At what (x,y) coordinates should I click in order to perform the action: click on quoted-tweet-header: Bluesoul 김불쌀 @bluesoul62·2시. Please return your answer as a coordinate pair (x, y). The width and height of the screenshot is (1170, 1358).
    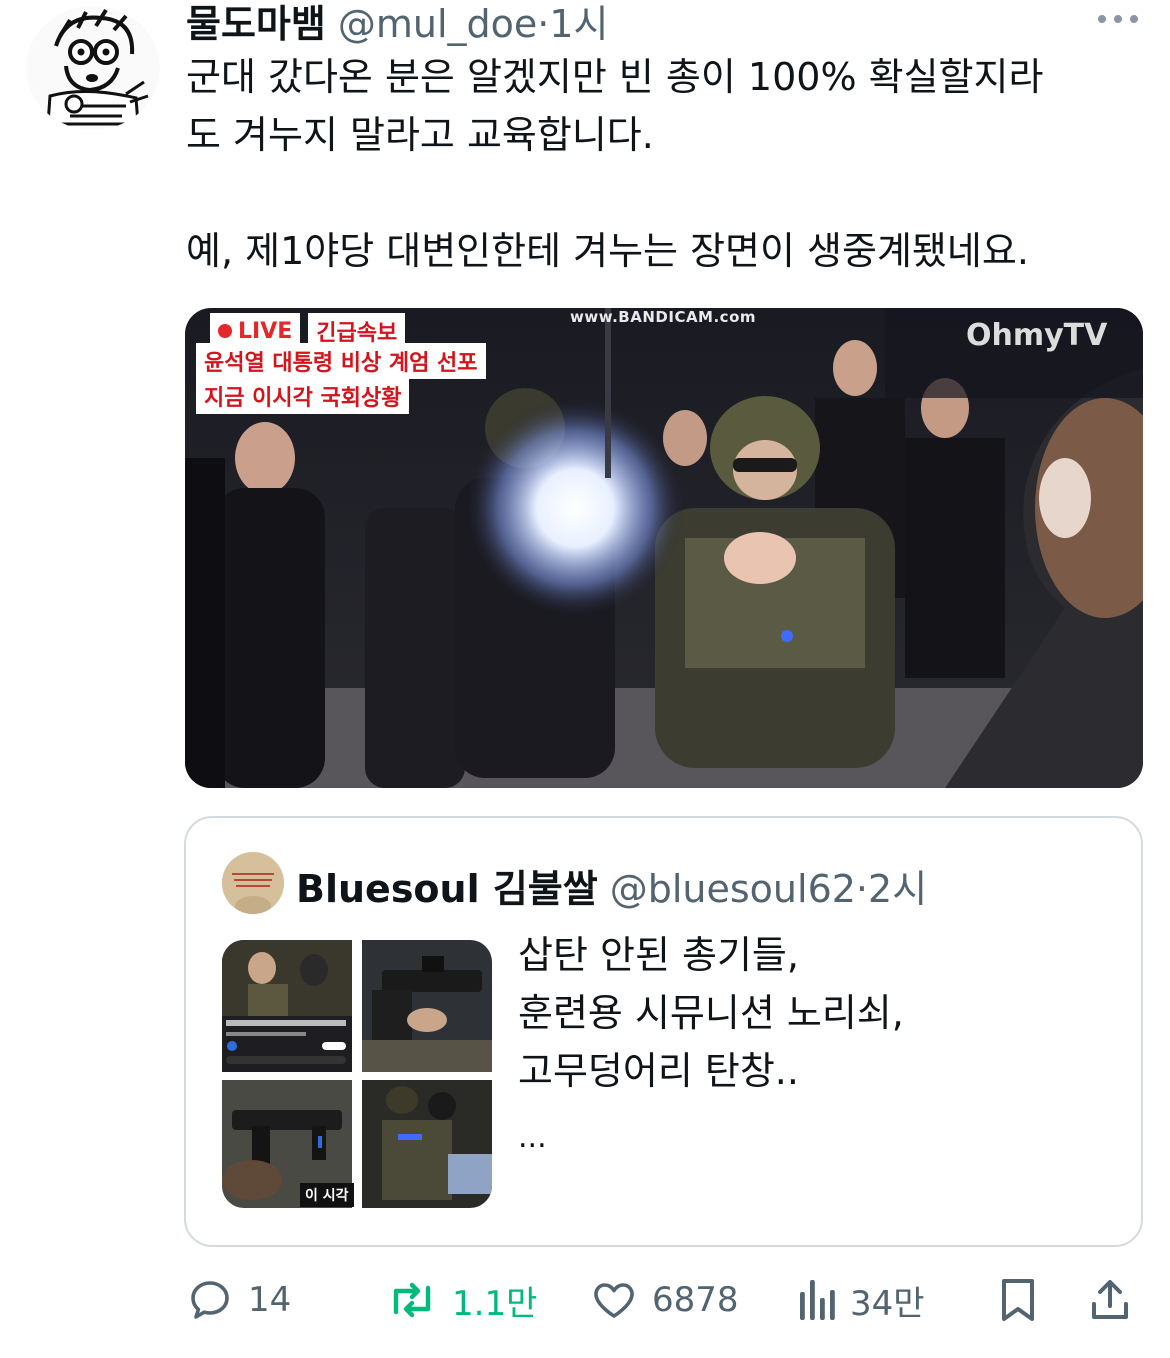
    Looking at the image, I should click on (611, 885).